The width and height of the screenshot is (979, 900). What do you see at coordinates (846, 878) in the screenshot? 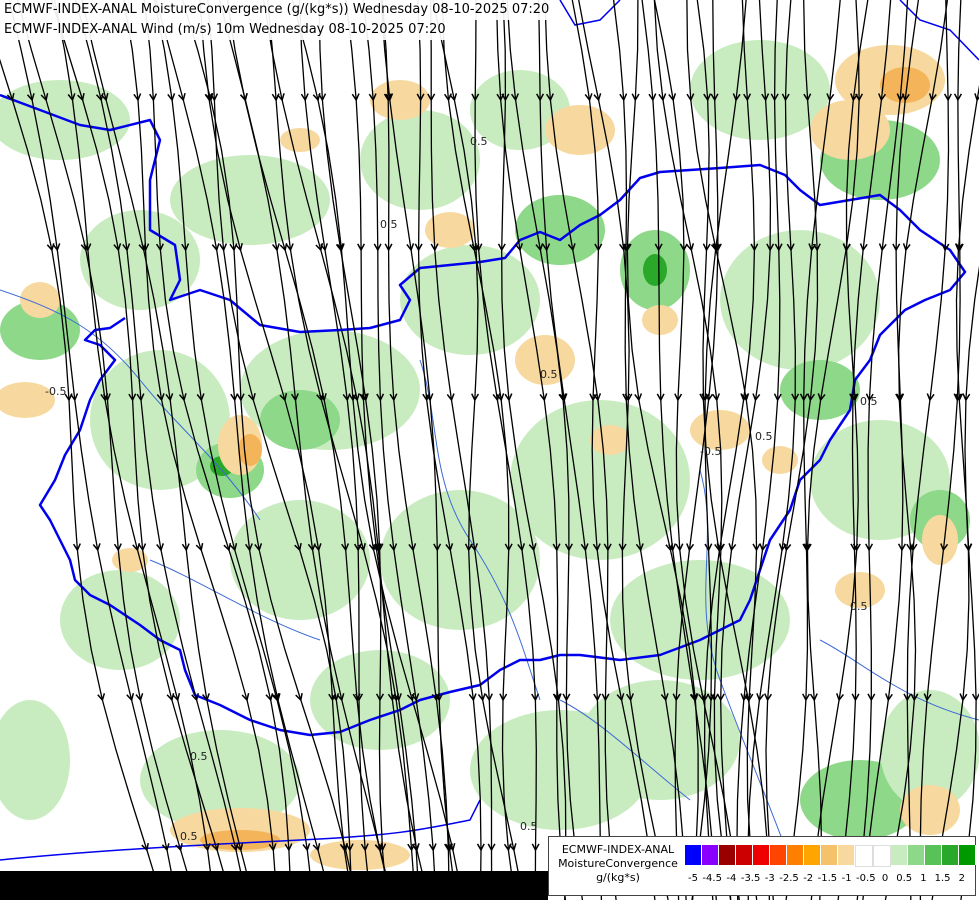
I see `legend-tick: -1` at bounding box center [846, 878].